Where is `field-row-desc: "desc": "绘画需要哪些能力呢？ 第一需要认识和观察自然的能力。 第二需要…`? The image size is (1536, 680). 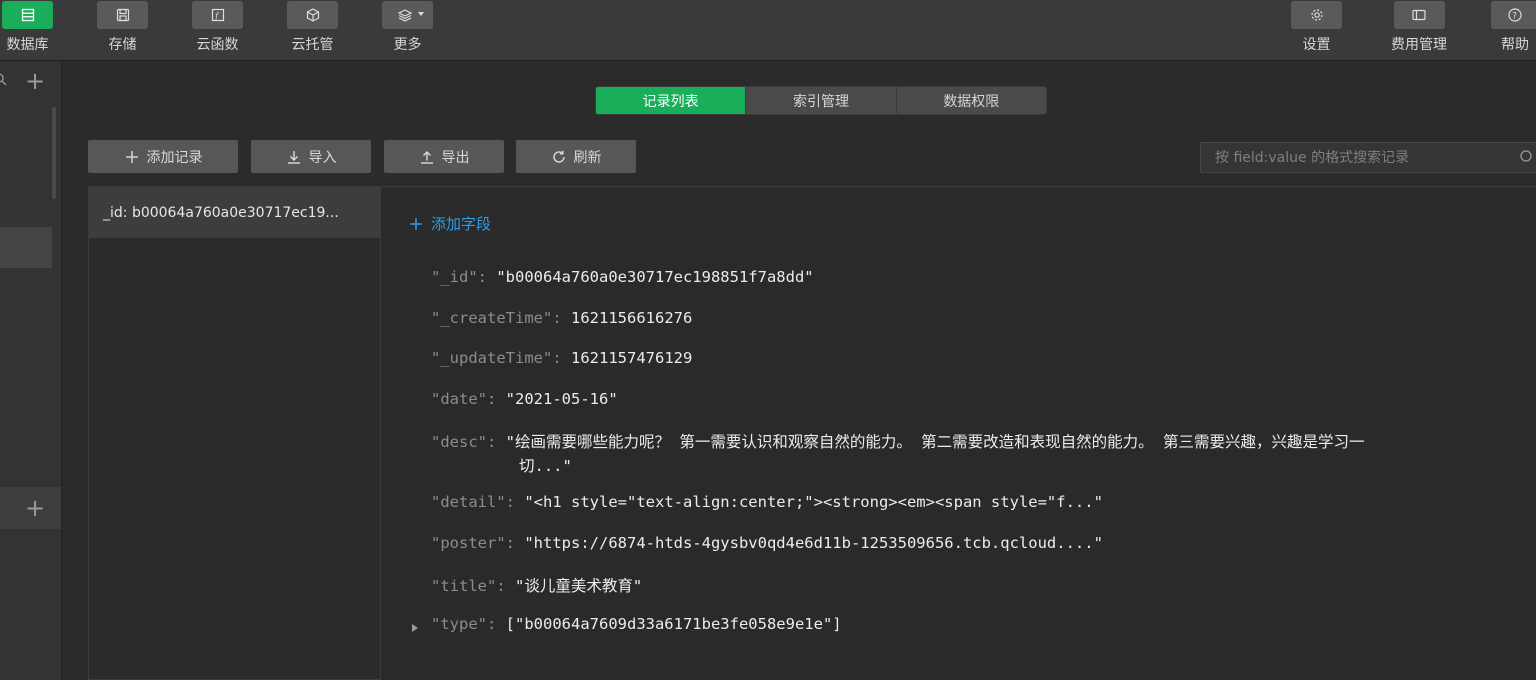 field-row-desc: "desc": "绘画需要哪些能力呢？ 第一需要认识和观察自然的能力。 第二需要… is located at coordinates (898, 441).